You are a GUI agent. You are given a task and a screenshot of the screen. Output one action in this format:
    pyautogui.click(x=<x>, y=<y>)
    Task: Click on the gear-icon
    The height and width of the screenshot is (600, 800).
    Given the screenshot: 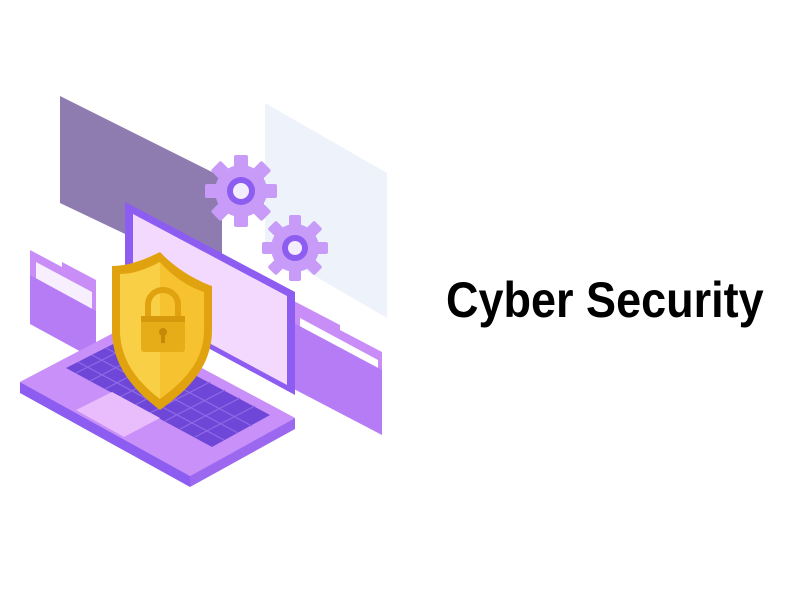 What is the action you would take?
    pyautogui.click(x=241, y=191)
    